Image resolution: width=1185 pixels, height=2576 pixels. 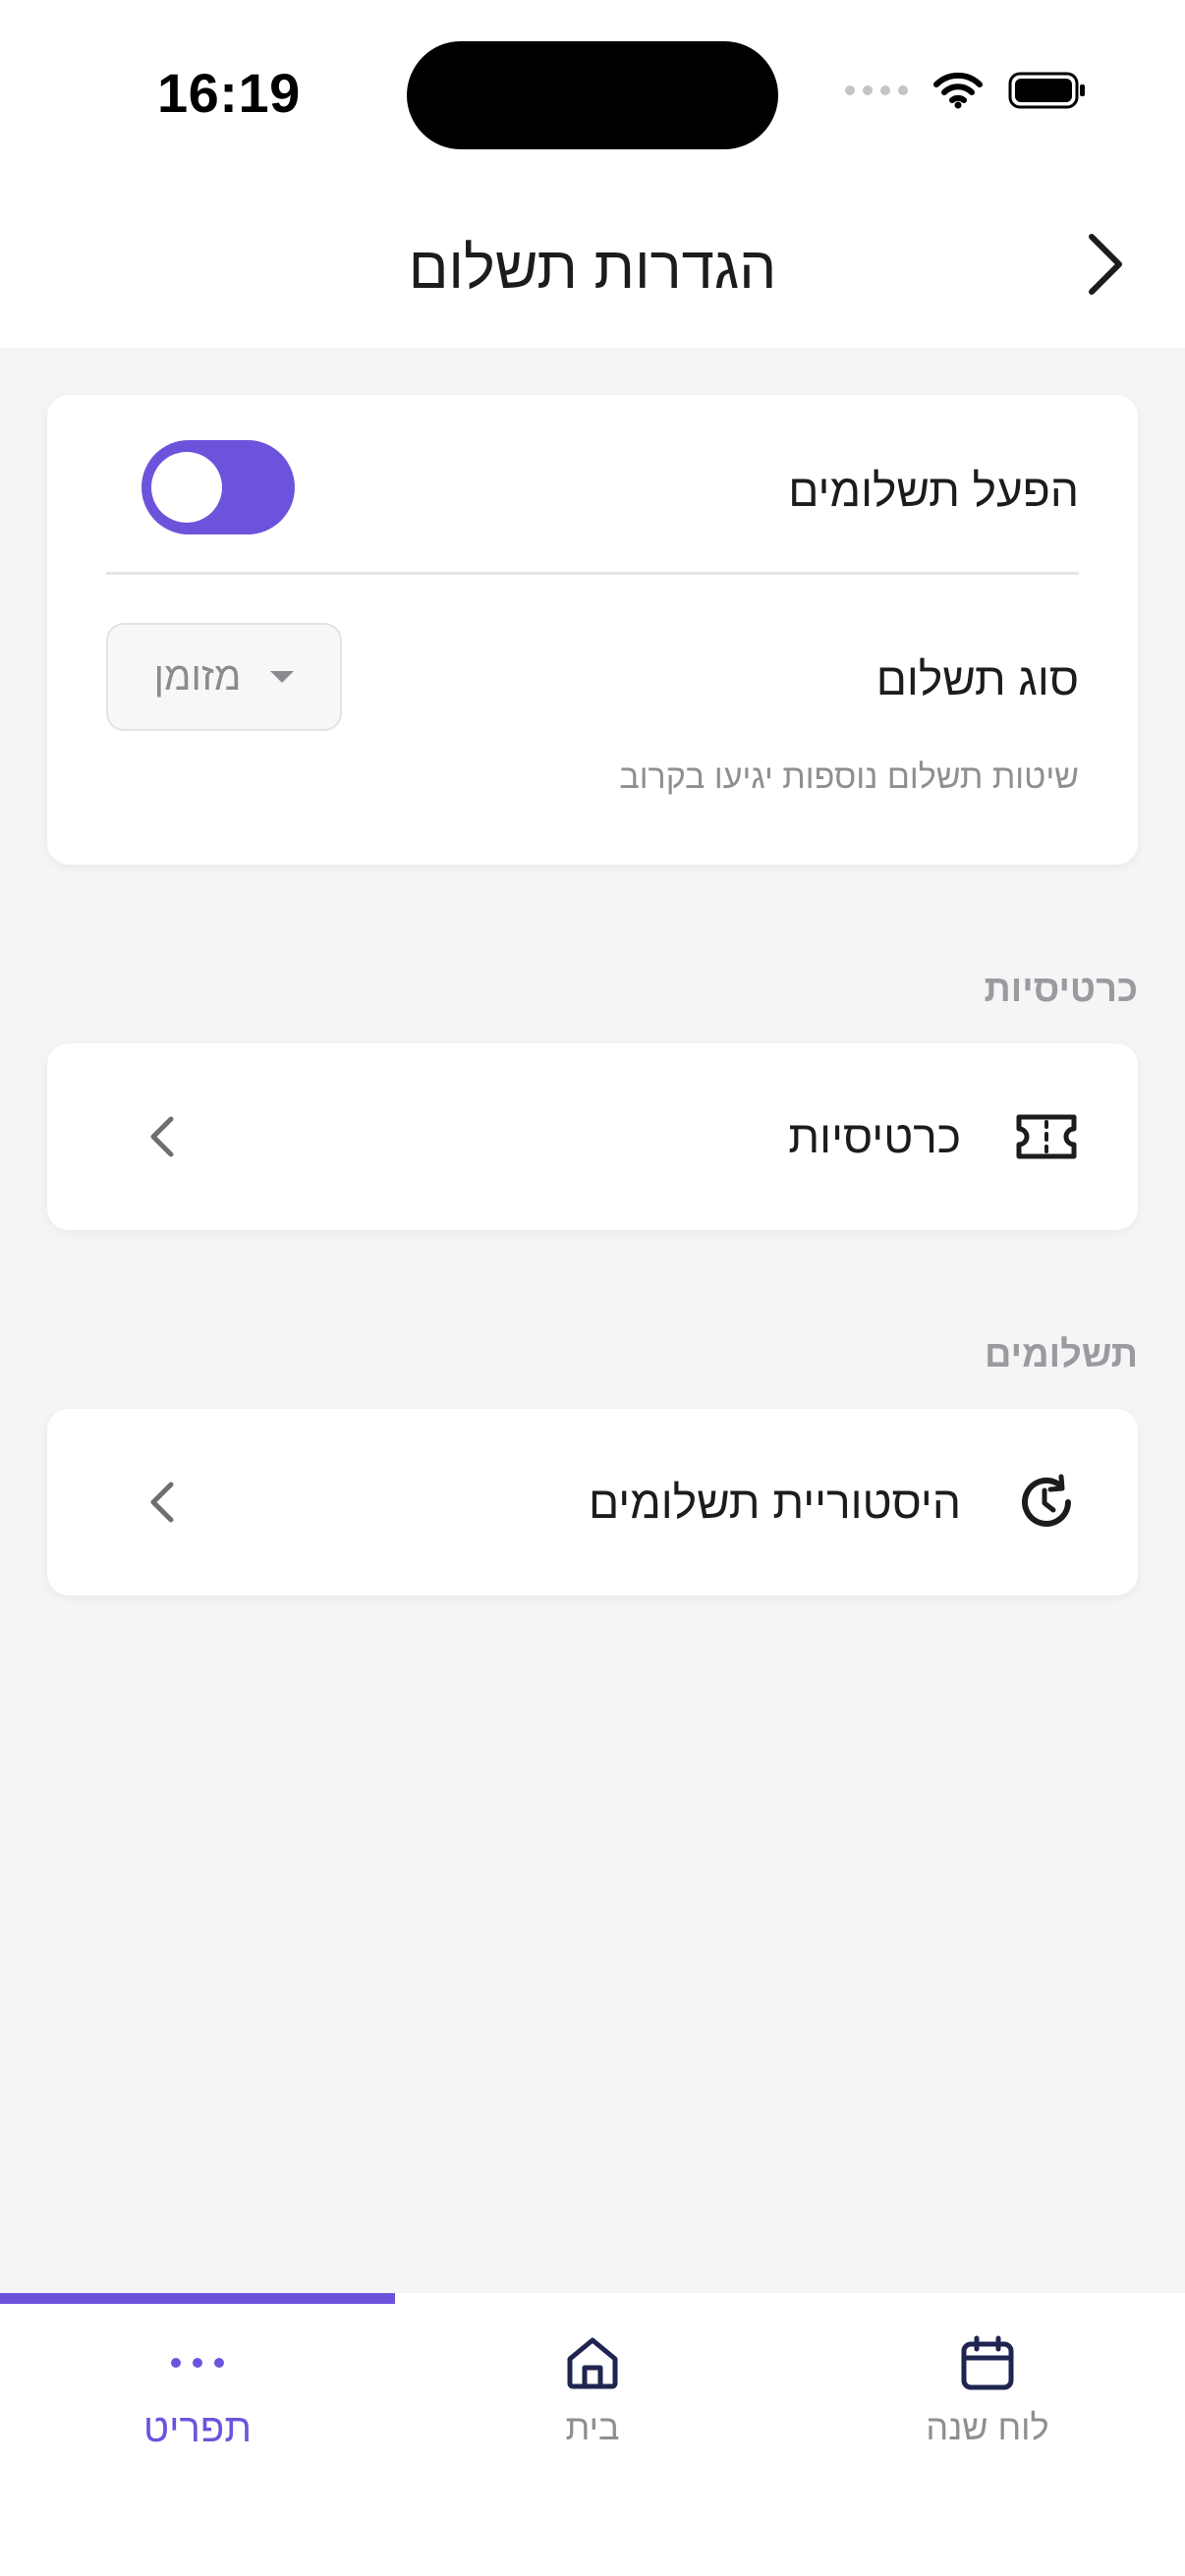 I want to click on payment-history-row: היסטוריית תשלומים, so click(x=592, y=1502).